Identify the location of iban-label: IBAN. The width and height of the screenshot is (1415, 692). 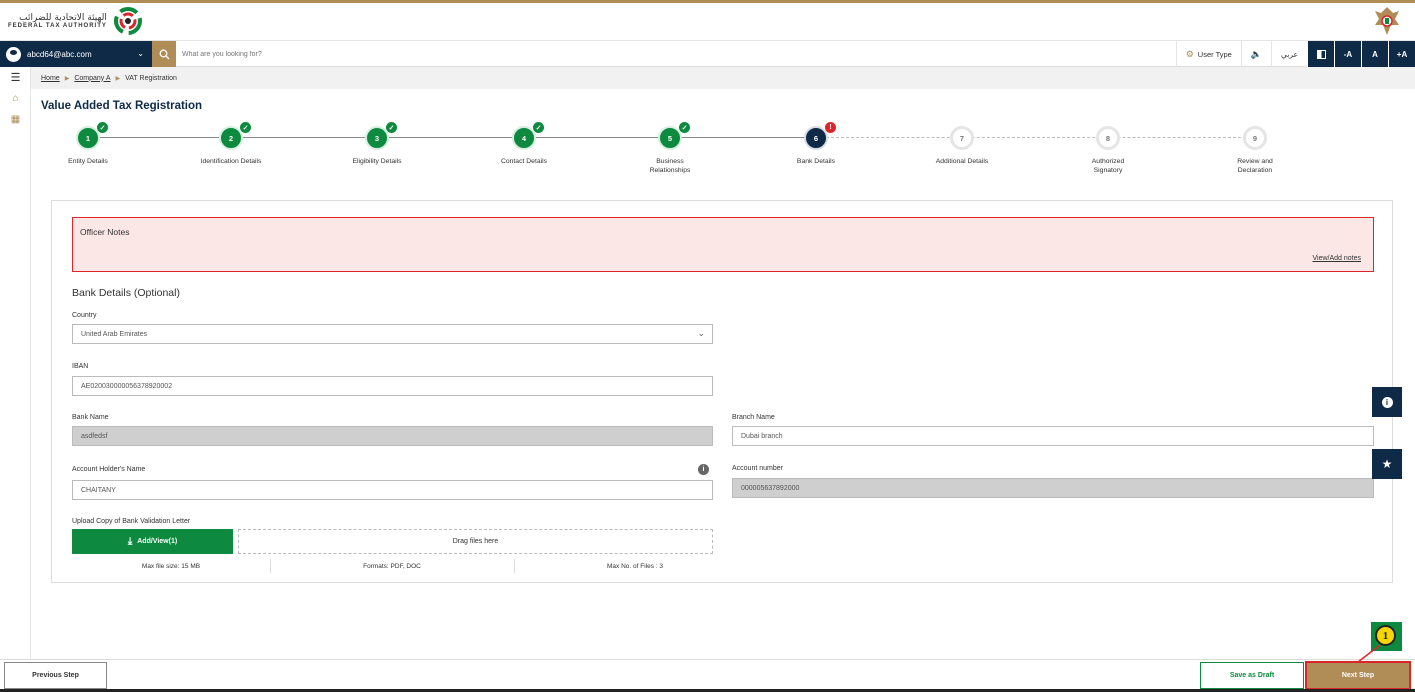
(80, 366).